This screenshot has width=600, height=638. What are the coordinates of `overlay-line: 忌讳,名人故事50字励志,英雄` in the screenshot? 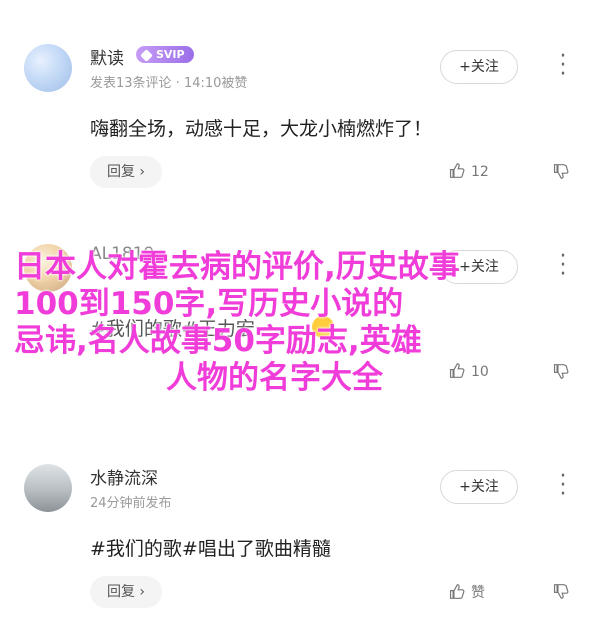 It's located at (218, 341).